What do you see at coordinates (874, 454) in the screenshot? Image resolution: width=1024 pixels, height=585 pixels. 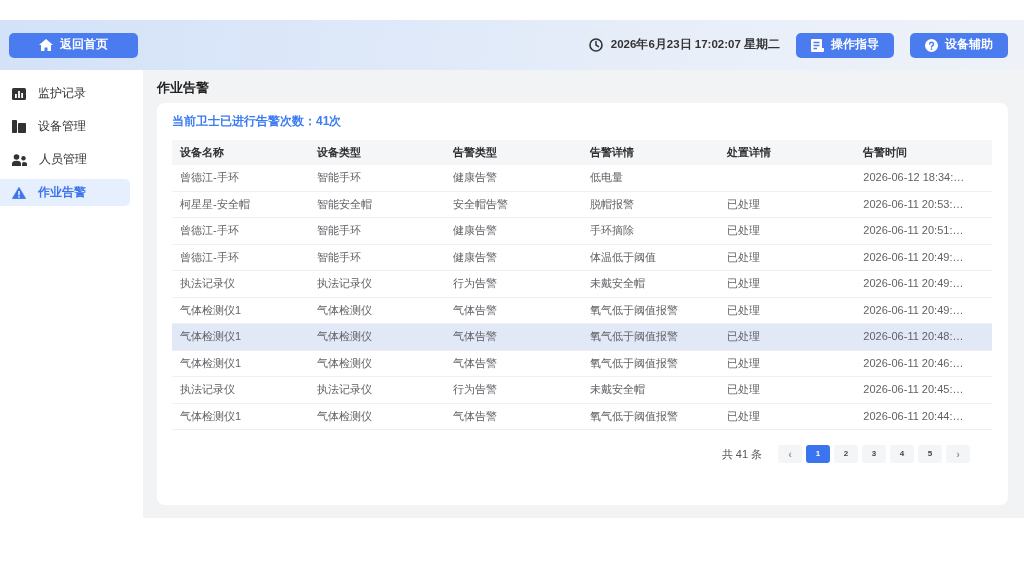 I see `page-button: 3` at bounding box center [874, 454].